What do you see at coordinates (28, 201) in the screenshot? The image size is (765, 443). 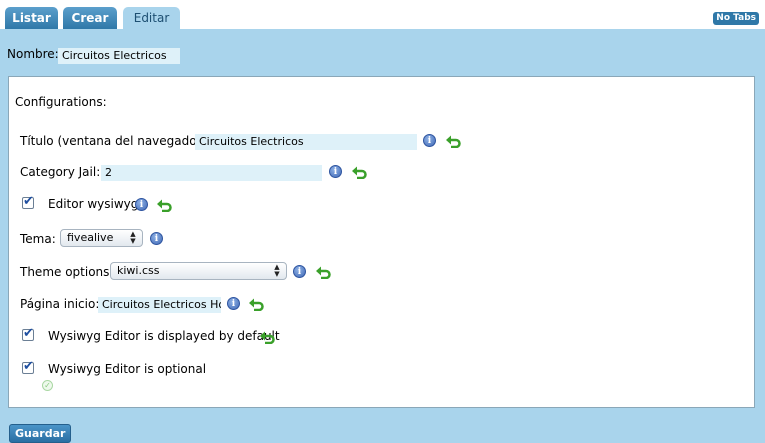 I see `editor-wysiwyg-checkbox` at bounding box center [28, 201].